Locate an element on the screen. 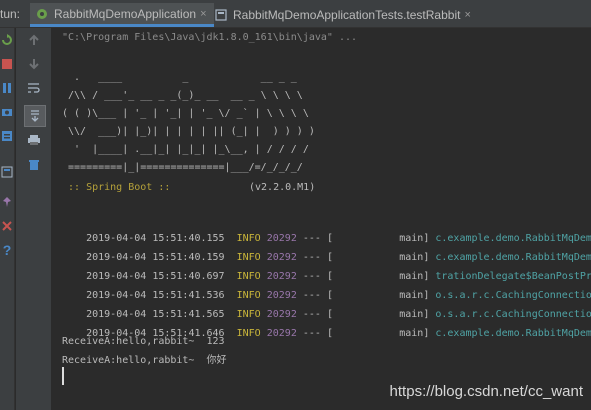 Image resolution: width=591 pixels, height=410 pixels. watermark: https://blog.csdn.net/cc_want is located at coordinates (486, 391).